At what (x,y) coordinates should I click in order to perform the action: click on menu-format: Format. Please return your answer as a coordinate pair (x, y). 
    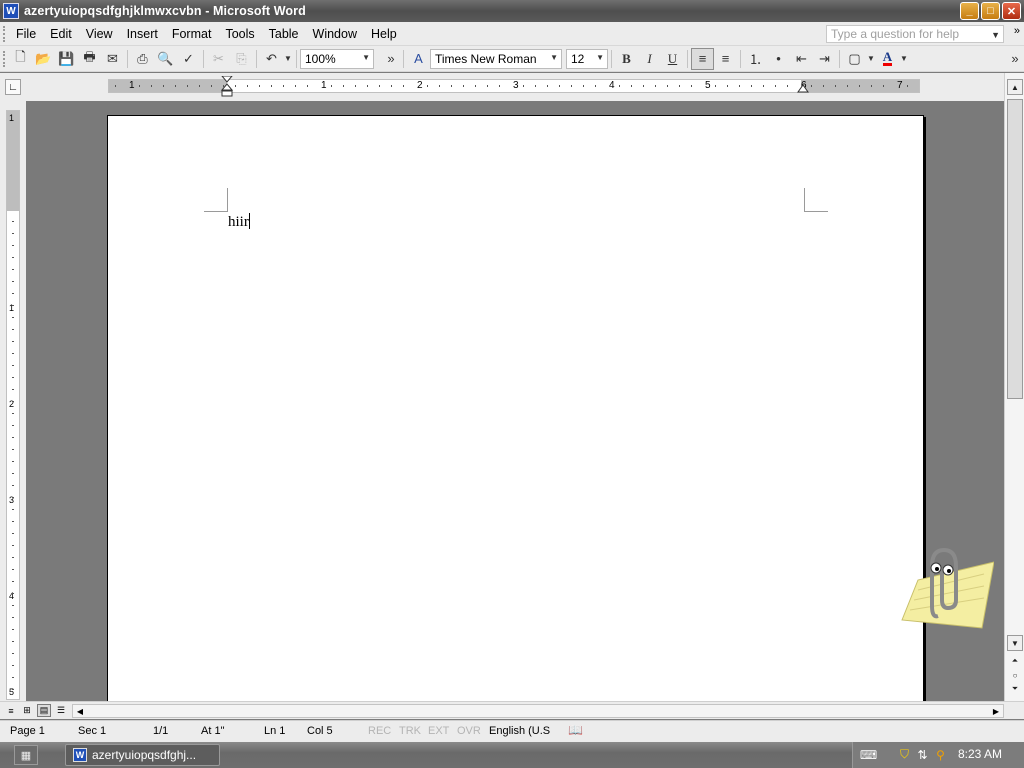
    Looking at the image, I should click on (192, 34).